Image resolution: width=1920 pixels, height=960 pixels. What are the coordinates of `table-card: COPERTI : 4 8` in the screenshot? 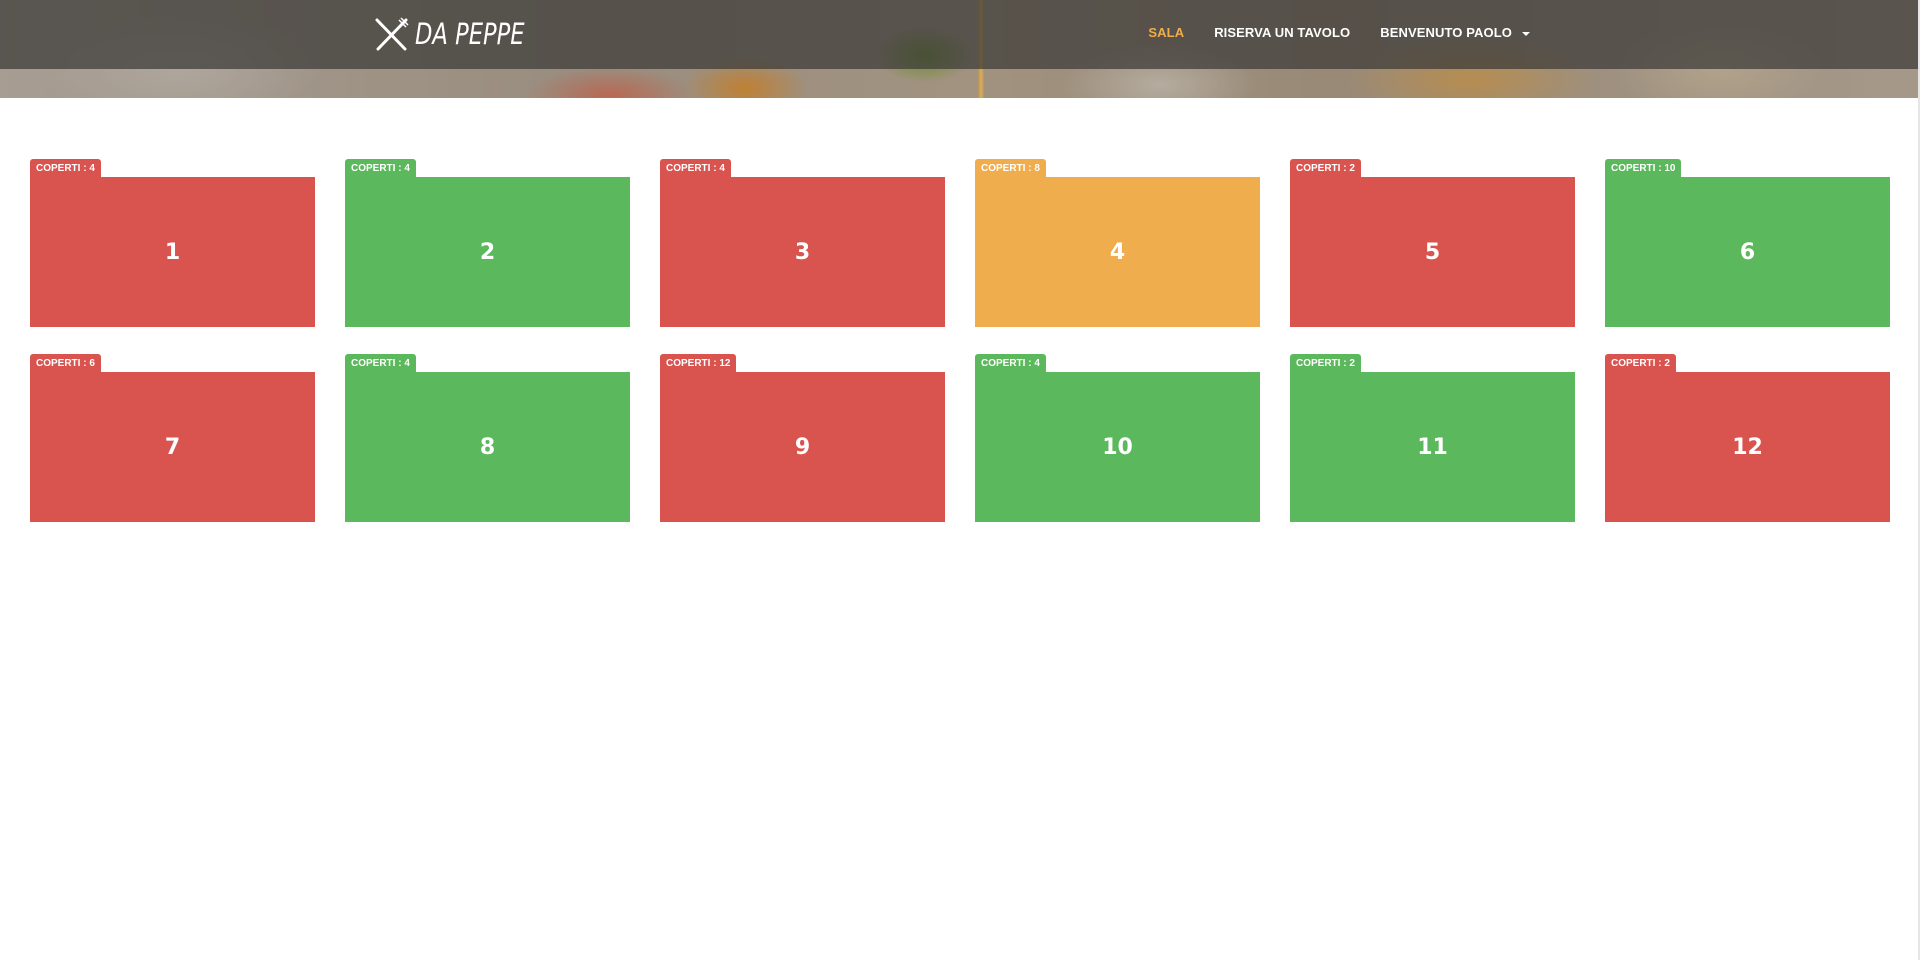 It's located at (487, 438).